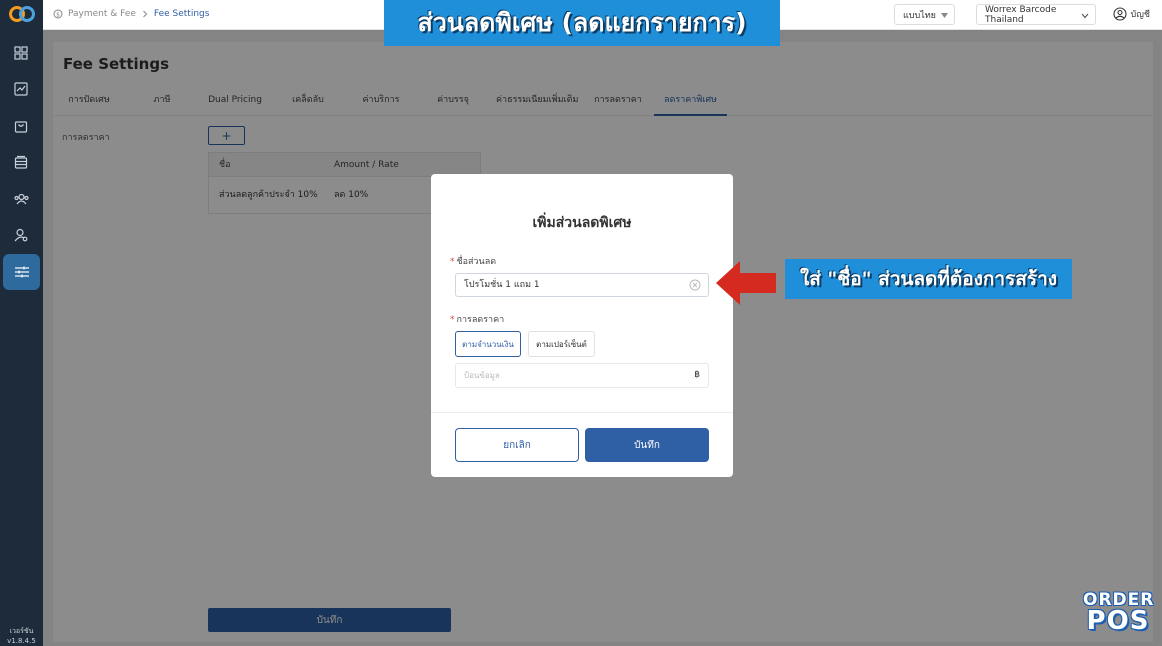  I want to click on account-icon, so click(1119, 14).